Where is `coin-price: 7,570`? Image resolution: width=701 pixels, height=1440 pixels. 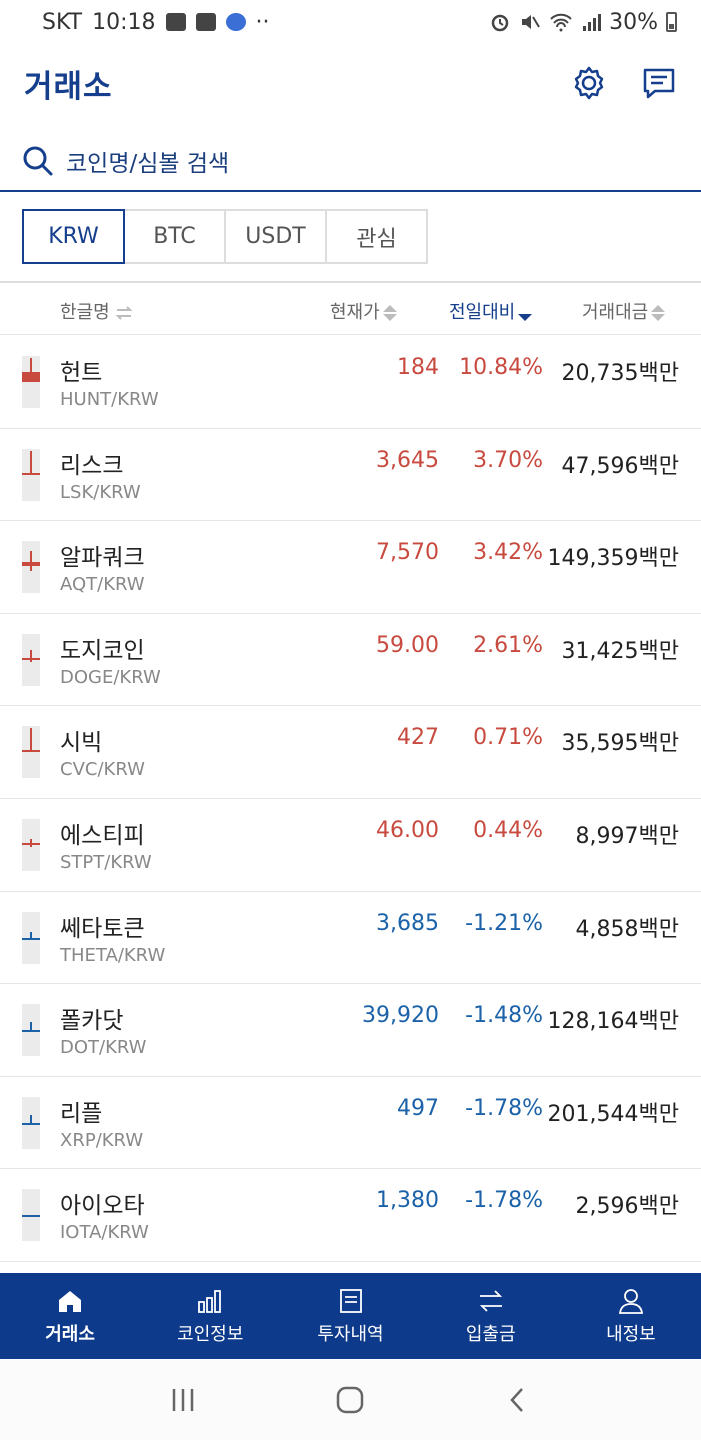
coin-price: 7,570 is located at coordinates (407, 553).